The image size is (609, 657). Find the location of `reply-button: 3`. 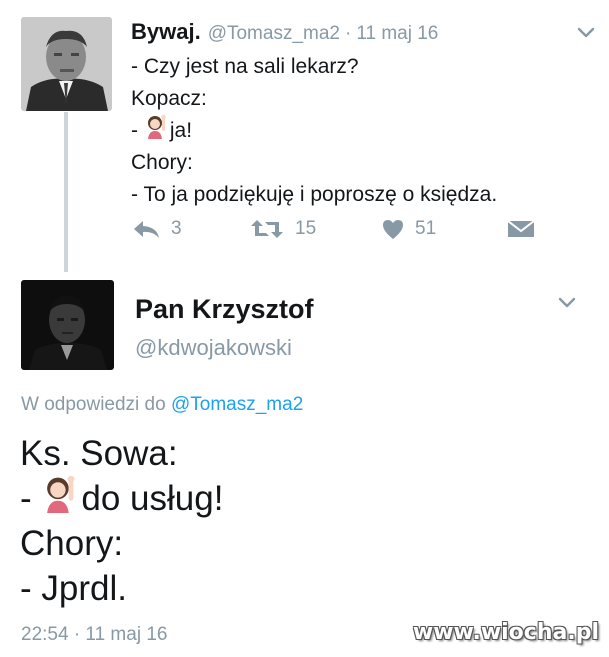

reply-button: 3 is located at coordinates (156, 229).